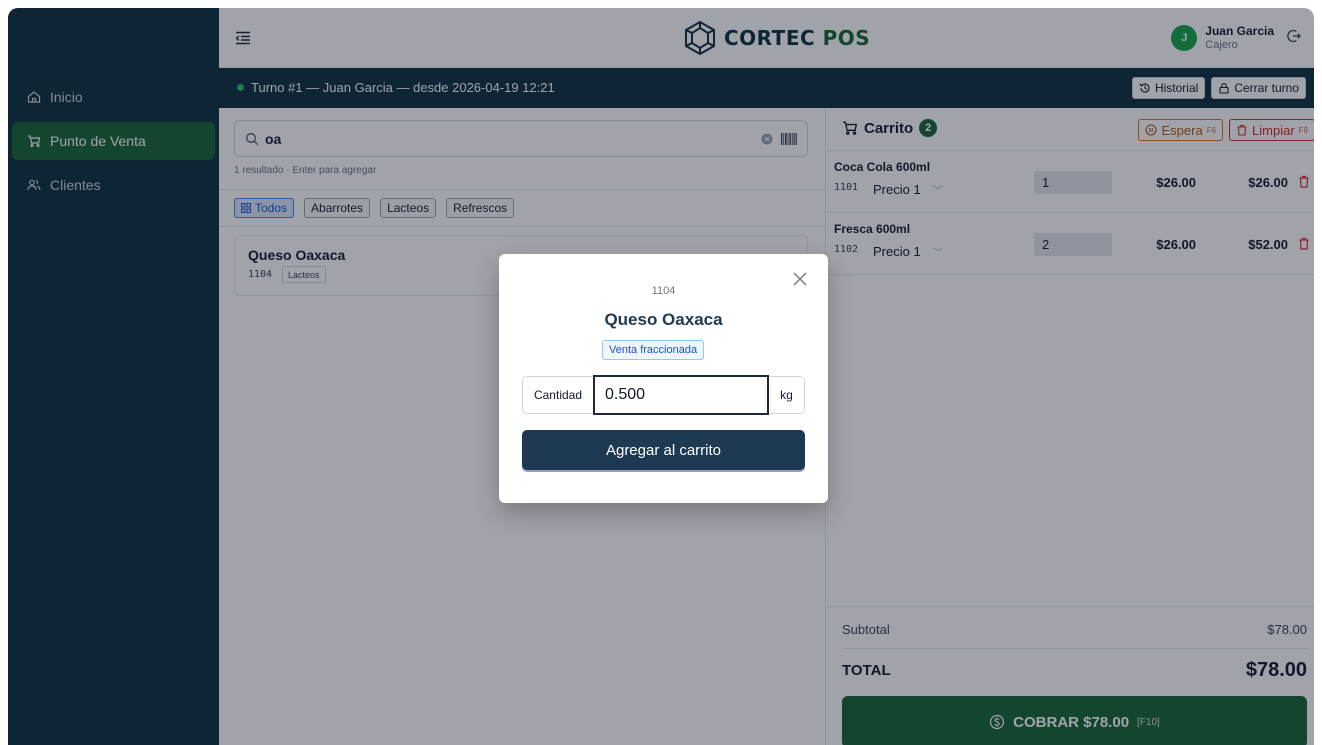 Image resolution: width=1322 pixels, height=745 pixels. What do you see at coordinates (653, 350) in the screenshot?
I see `fractional-sale-badge: Venta fraccionada` at bounding box center [653, 350].